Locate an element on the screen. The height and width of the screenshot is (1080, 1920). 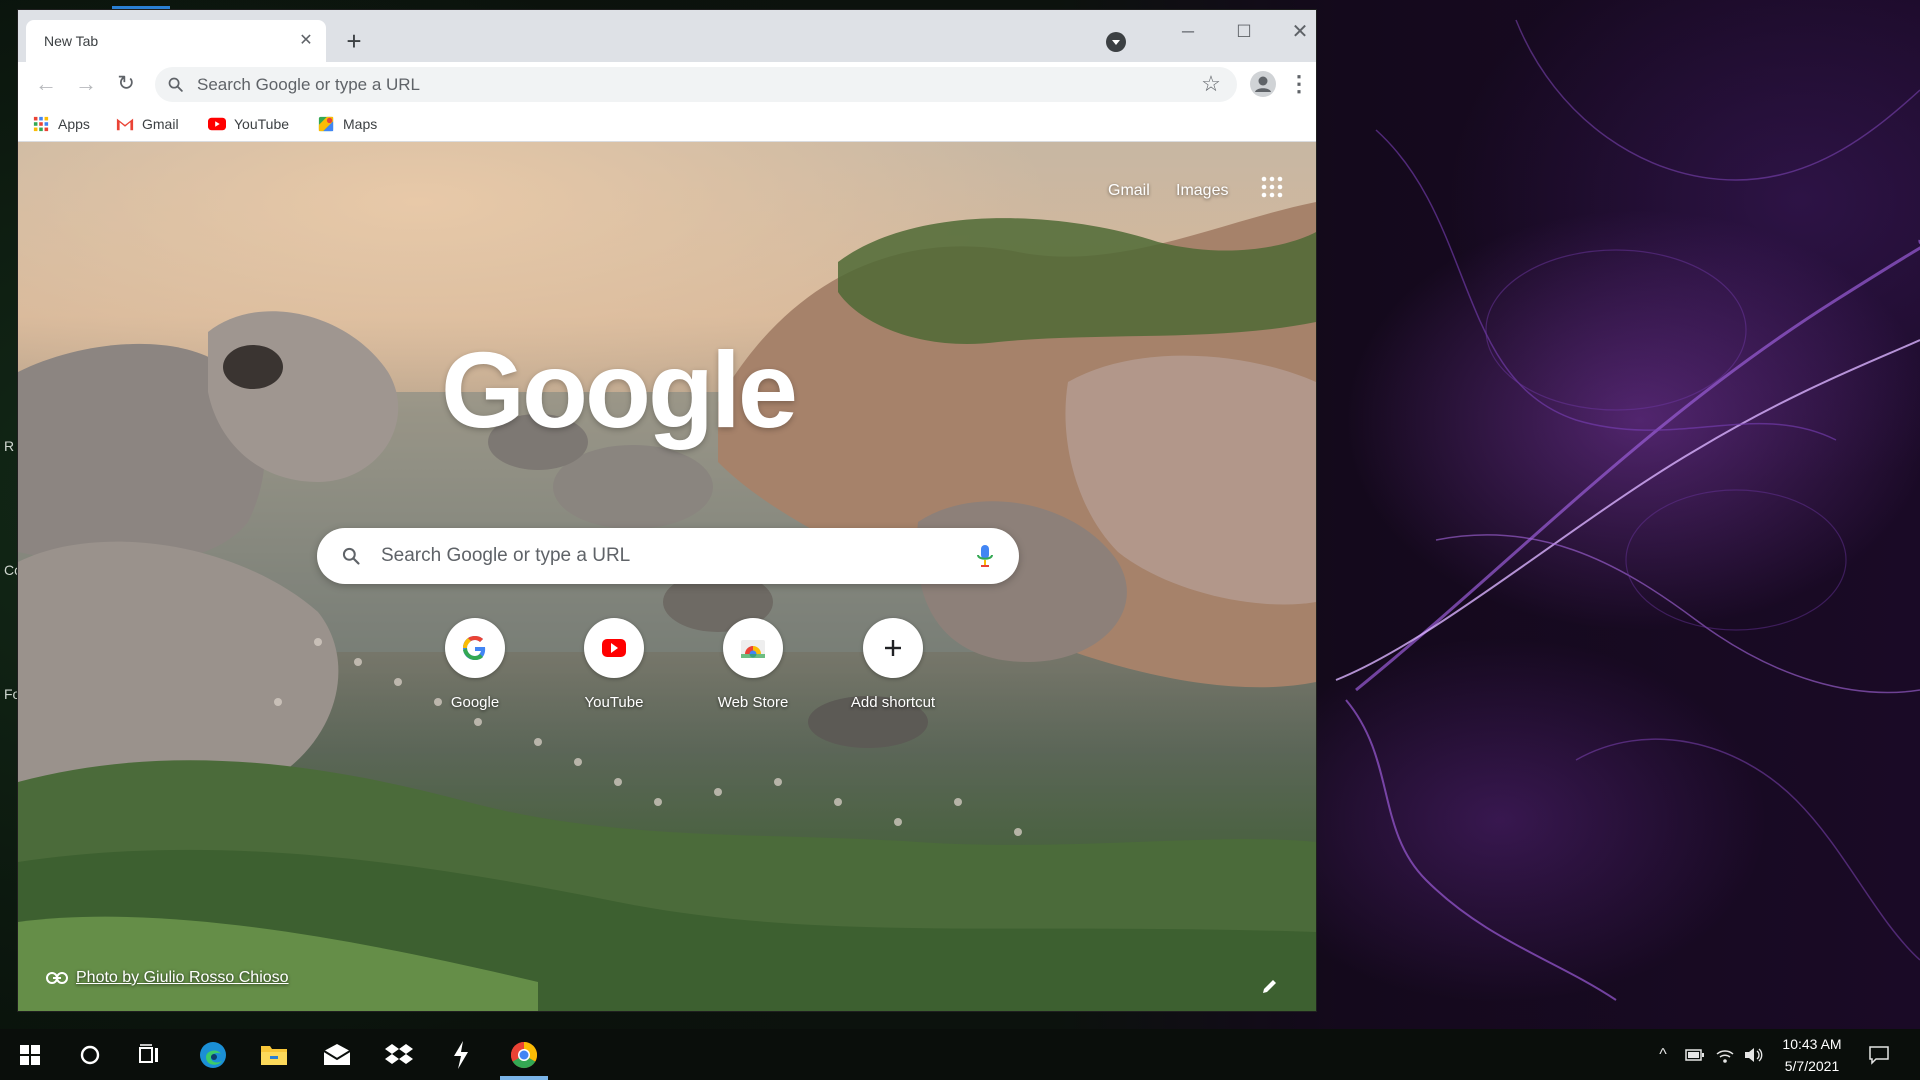
shortcut-add: Add shortcut is located at coordinates (893, 674).